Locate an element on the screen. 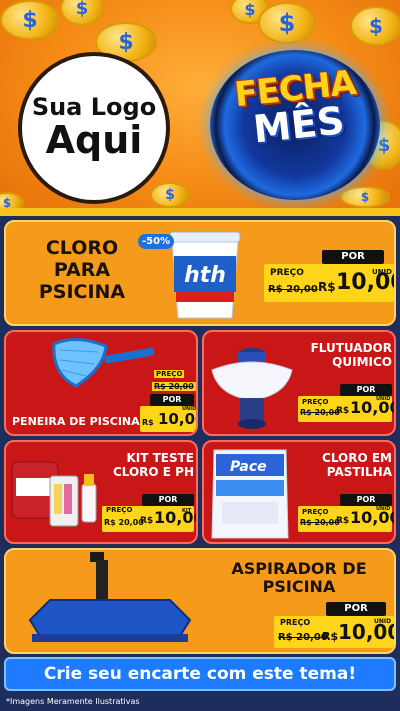  svg-text: hth is located at coordinates (205, 275).